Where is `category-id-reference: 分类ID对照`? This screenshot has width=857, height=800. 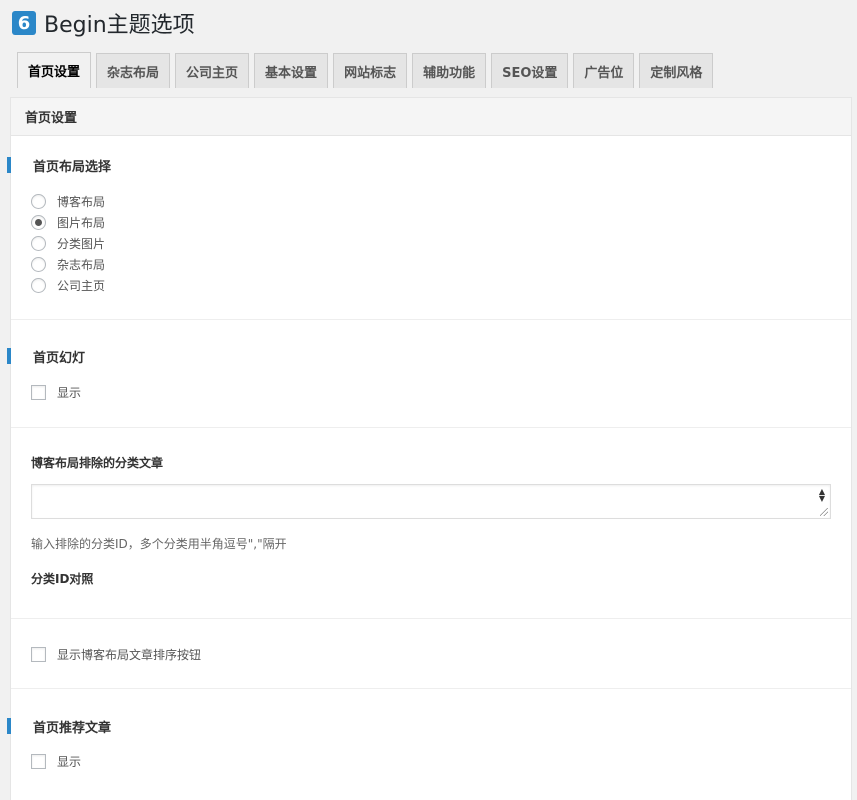
category-id-reference: 分类ID对照 is located at coordinates (62, 579).